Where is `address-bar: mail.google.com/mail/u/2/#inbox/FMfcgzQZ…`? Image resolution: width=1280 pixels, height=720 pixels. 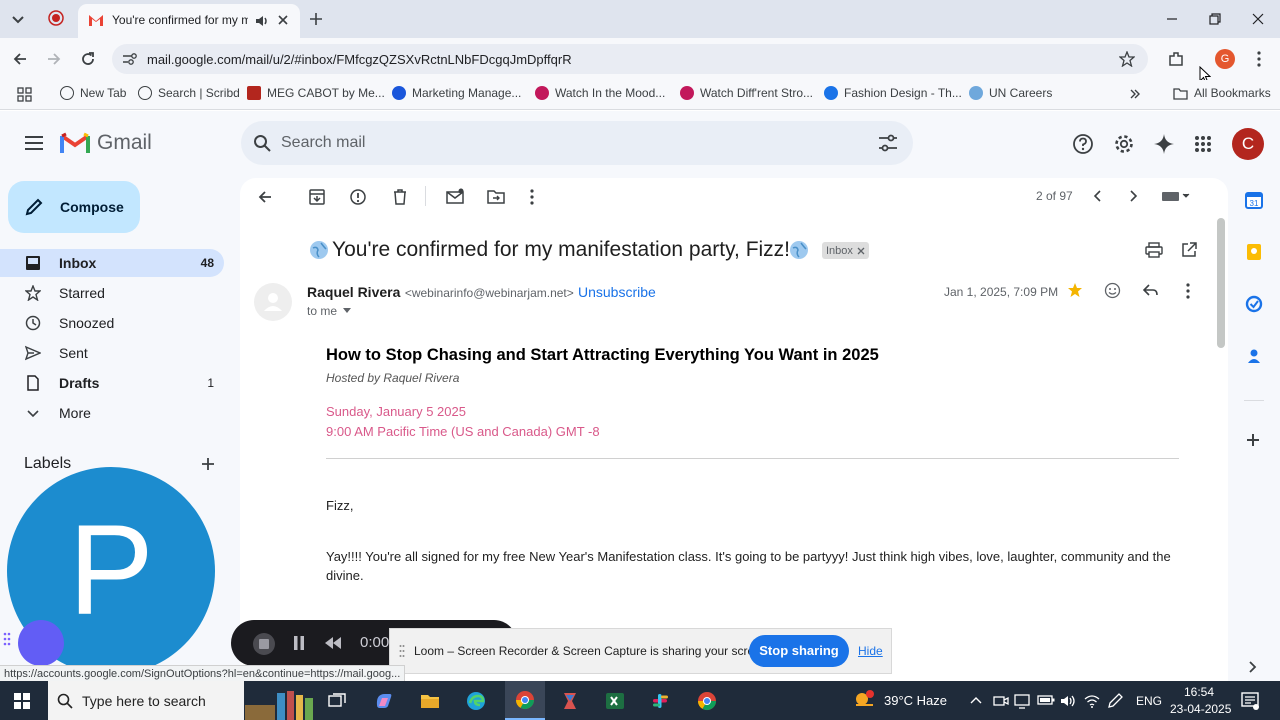
address-bar: mail.google.com/mail/u/2/#inbox/FMfcgzQZ… is located at coordinates (630, 59).